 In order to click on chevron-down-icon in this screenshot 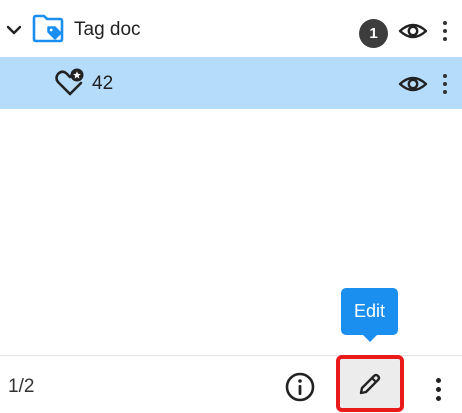, I will do `click(14, 30)`.